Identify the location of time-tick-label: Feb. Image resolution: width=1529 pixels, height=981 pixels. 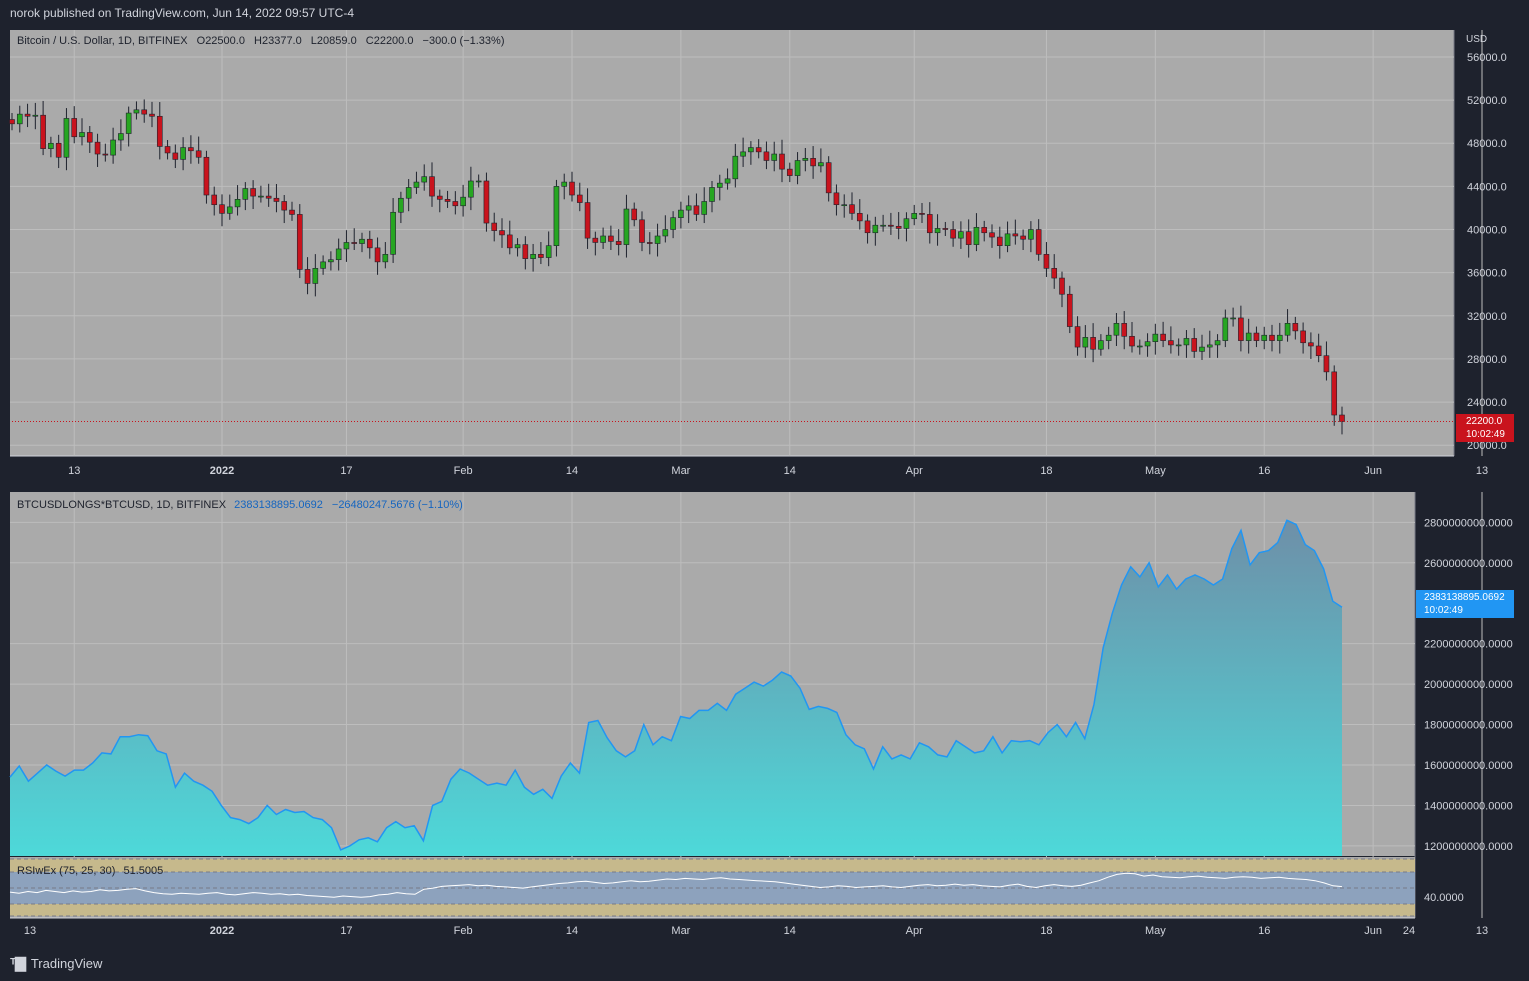
(463, 471).